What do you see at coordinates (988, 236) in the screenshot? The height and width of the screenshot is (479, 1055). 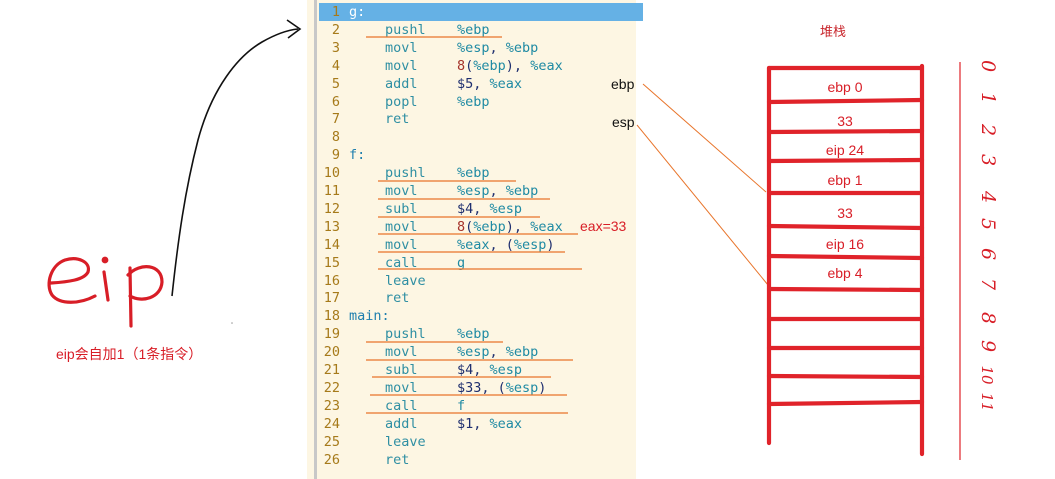 I see `stack-index-labels: 0 1 2 3 4 5 6 7 8 9 10 11` at bounding box center [988, 236].